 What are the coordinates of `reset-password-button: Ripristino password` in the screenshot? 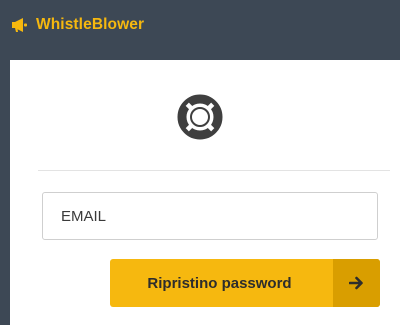 It's located at (245, 283).